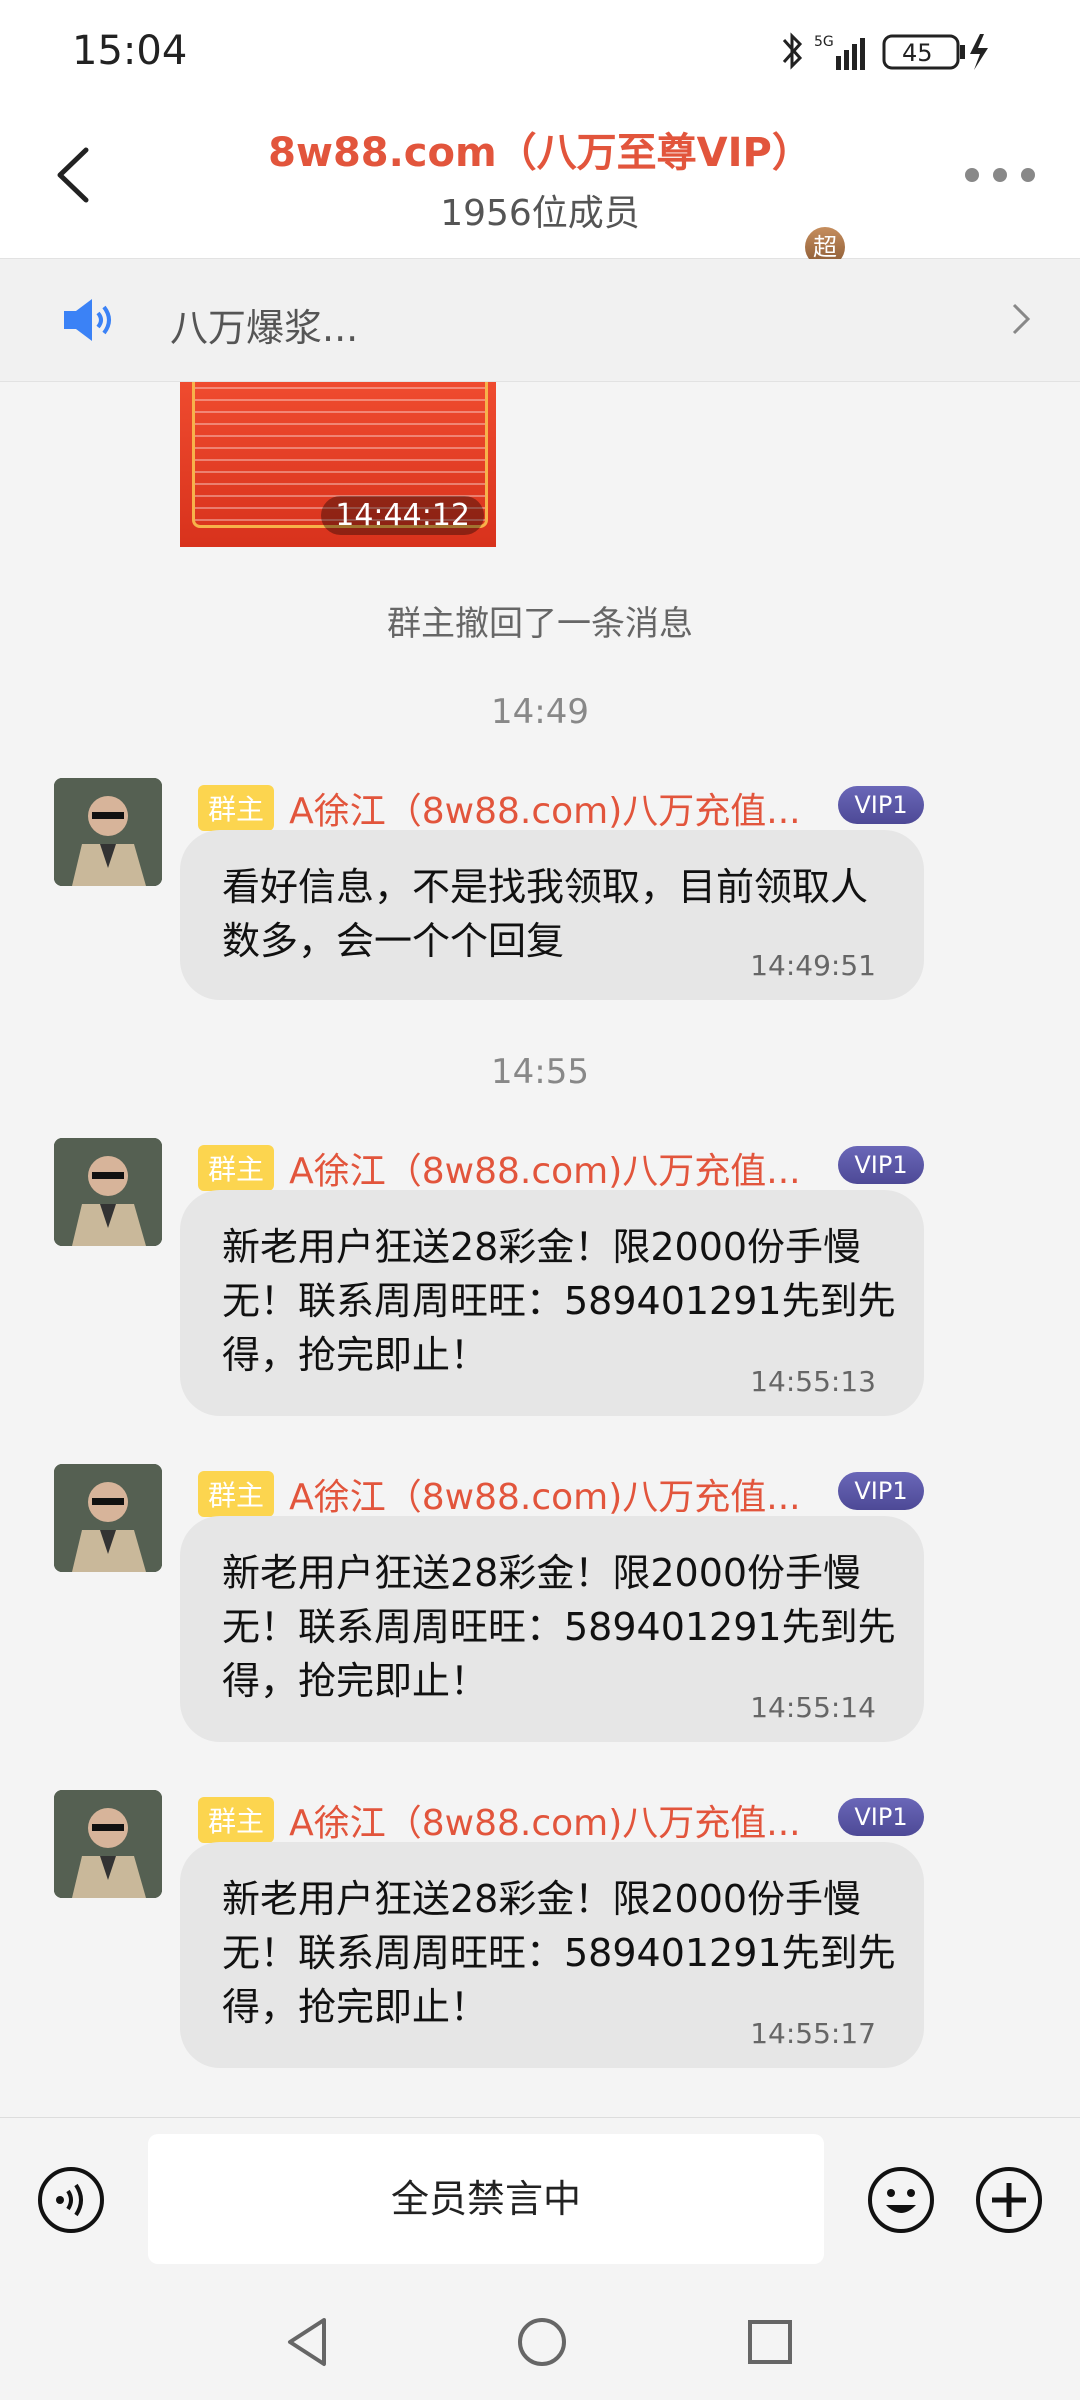 This screenshot has width=1080, height=2400. Describe the element at coordinates (540, 149) in the screenshot. I see `group-title: 8w88.com（八万至尊VIP）` at that location.